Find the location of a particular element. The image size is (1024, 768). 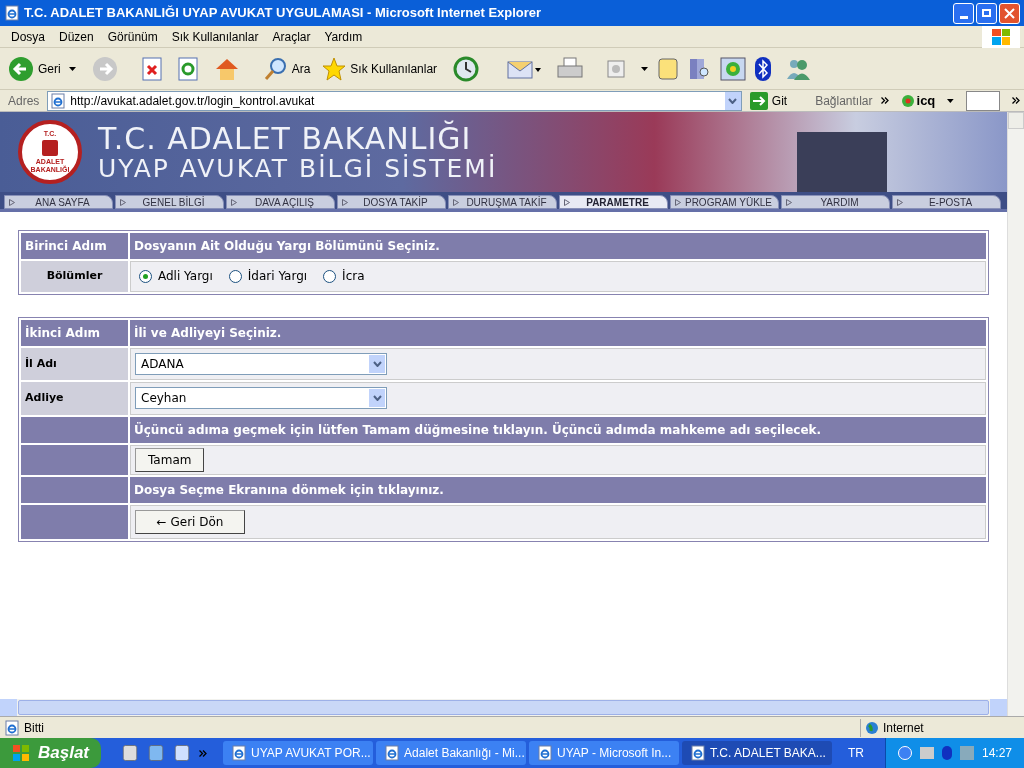

note-icon is located at coordinates (668, 68).